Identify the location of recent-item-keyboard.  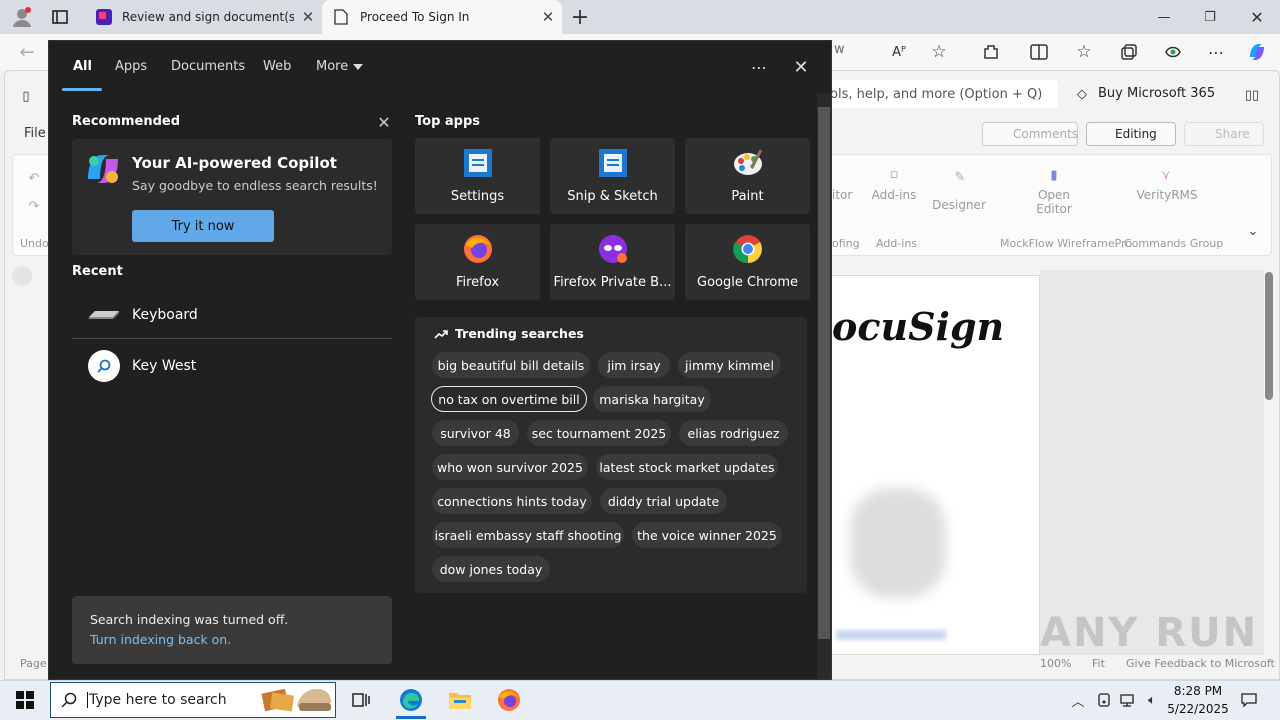
(232, 315).